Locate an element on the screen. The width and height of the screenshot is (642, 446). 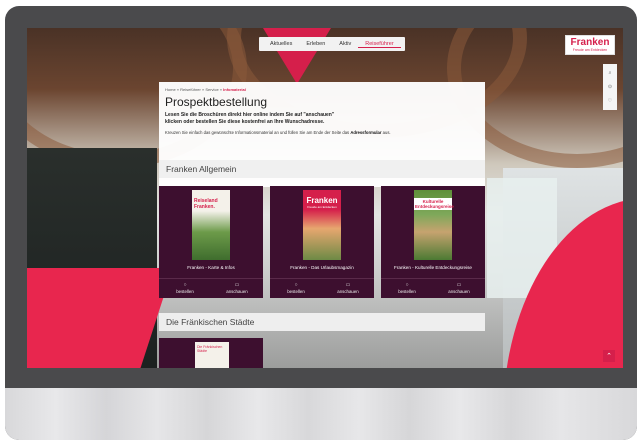
section-heading-franken: Franken Allgemein is located at coordinates (322, 169).